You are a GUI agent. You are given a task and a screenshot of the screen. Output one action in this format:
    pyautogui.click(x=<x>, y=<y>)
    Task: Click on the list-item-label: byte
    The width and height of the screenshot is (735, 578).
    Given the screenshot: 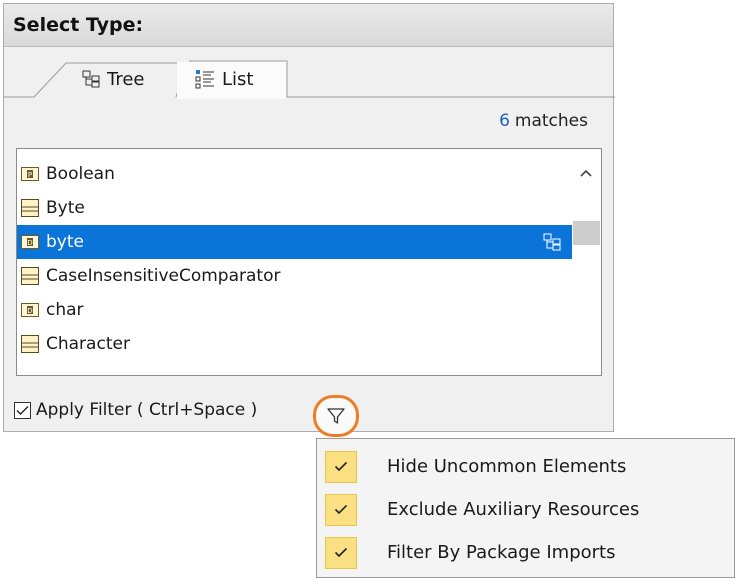 What is the action you would take?
    pyautogui.click(x=65, y=242)
    